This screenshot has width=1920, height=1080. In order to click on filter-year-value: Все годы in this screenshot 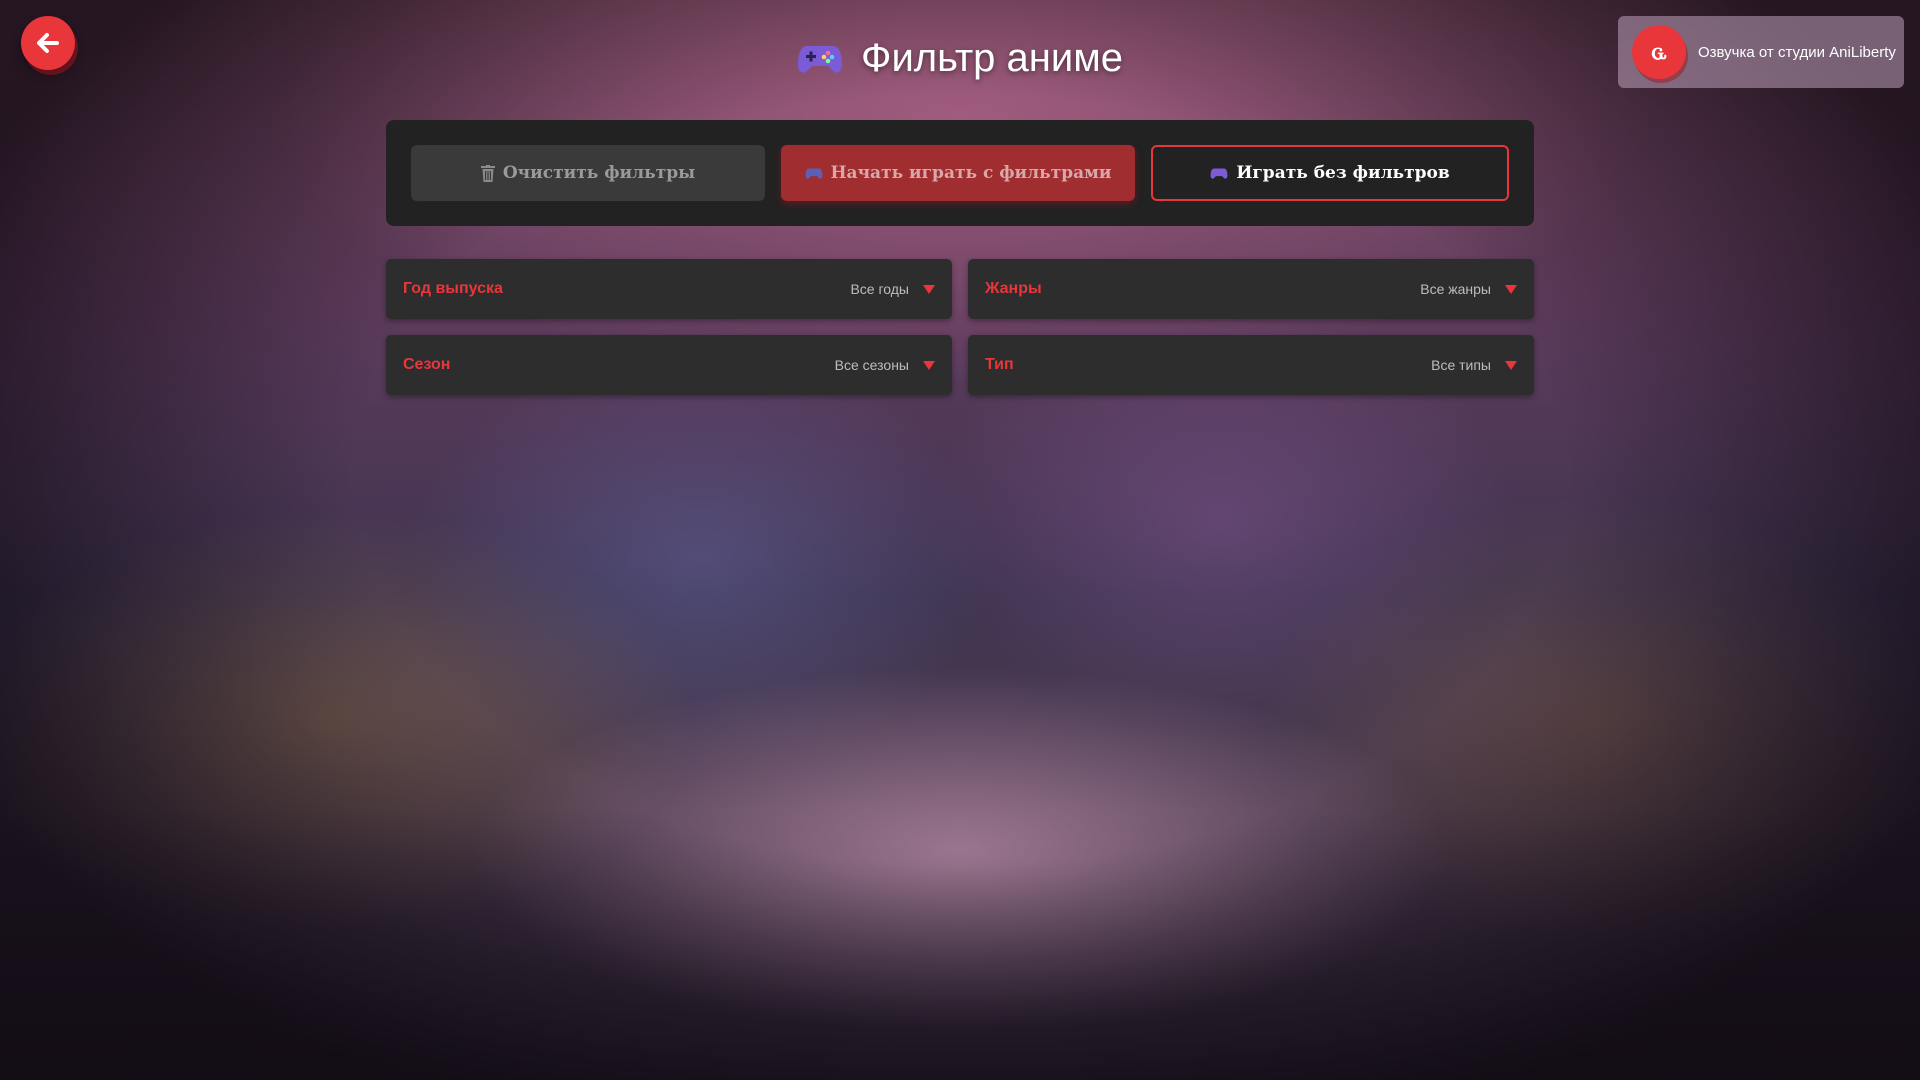, I will do `click(879, 289)`.